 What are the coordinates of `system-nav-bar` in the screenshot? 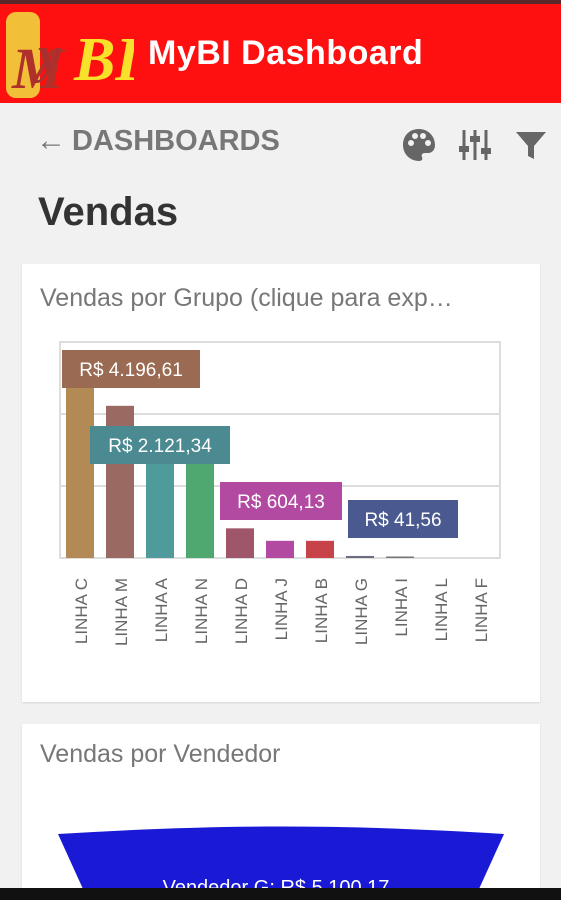 It's located at (280, 894).